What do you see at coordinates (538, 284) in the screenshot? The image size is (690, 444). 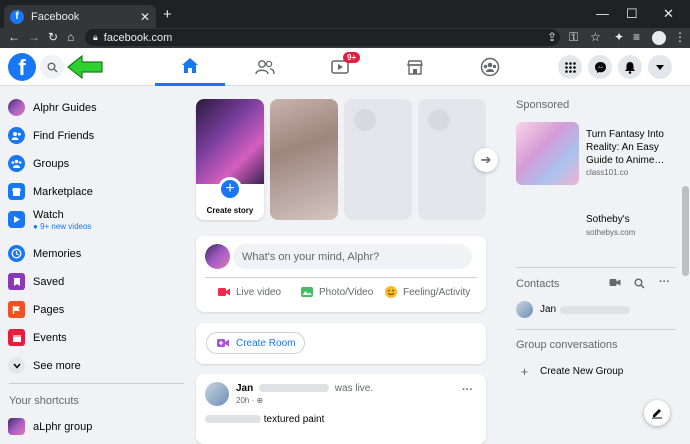 I see `contacts-title: Contacts` at bounding box center [538, 284].